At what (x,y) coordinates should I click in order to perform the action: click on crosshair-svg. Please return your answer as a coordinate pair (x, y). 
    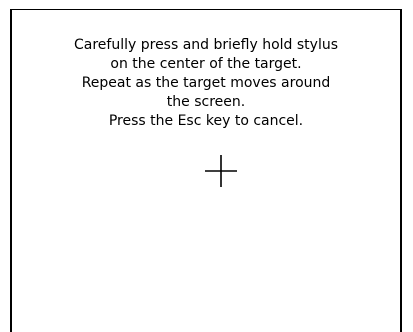
    Looking at the image, I should click on (221, 171).